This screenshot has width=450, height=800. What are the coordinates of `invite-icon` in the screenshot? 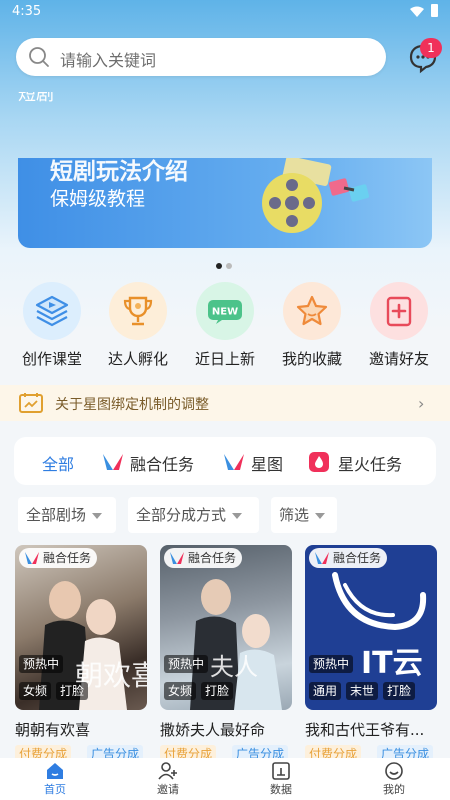 It's located at (399, 311).